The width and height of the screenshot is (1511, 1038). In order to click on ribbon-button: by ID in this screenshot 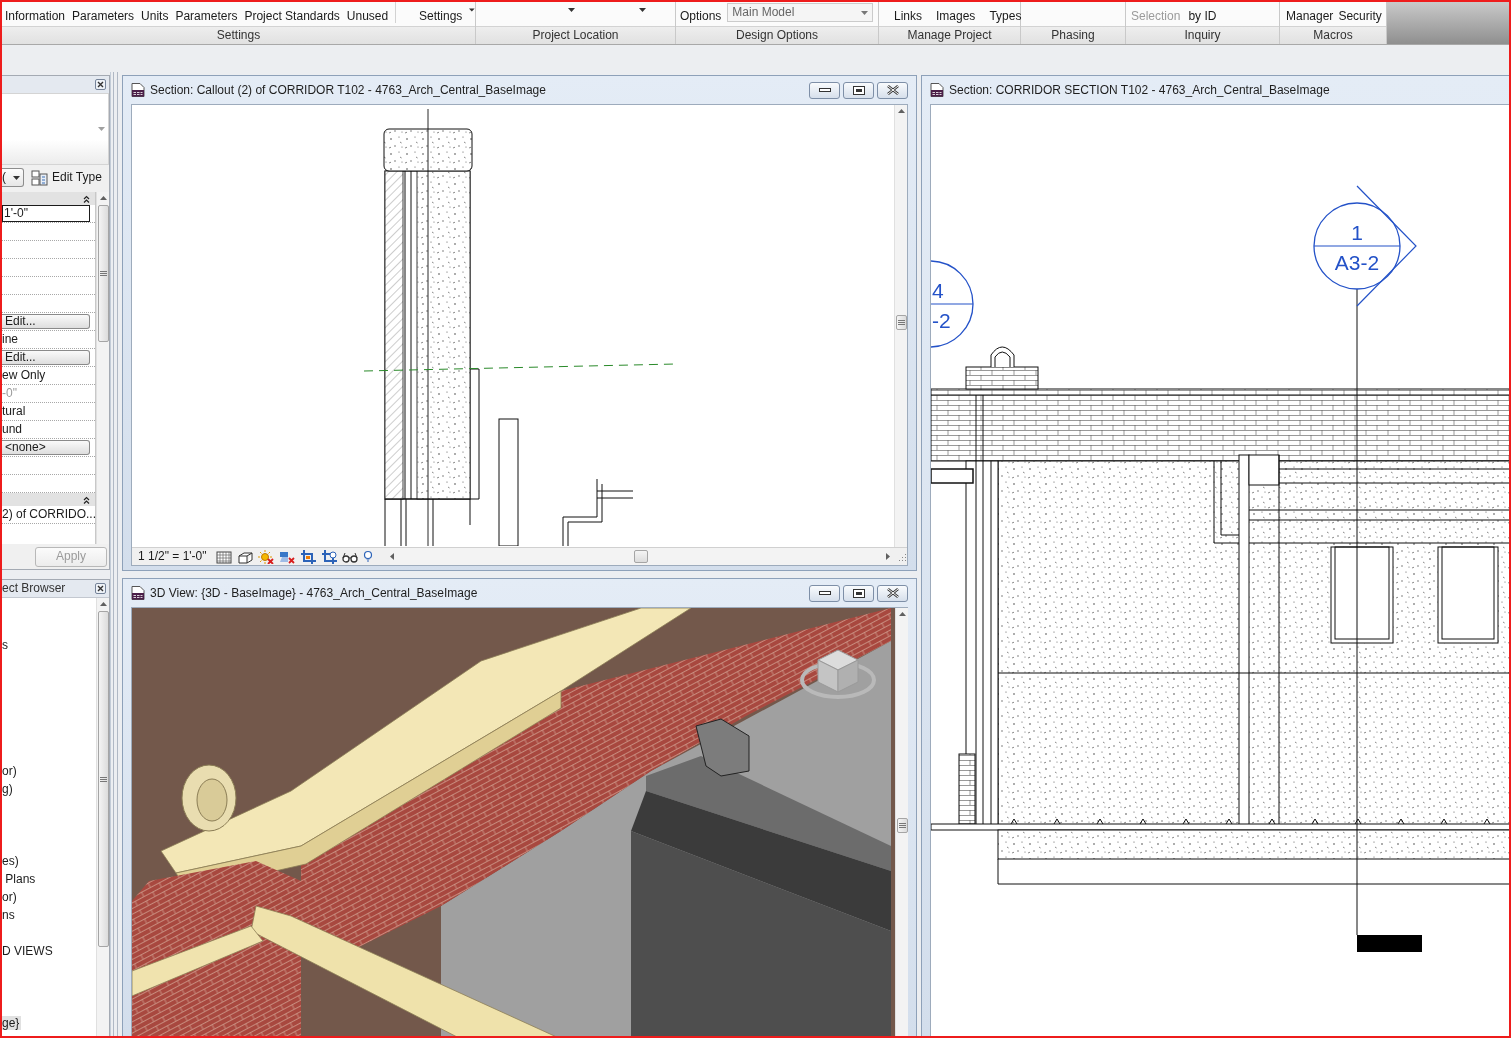, I will do `click(1202, 16)`.